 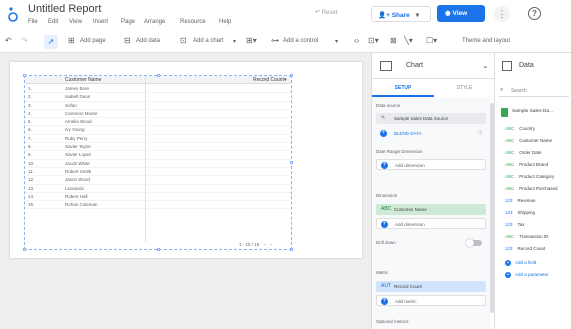 I want to click on image-icon: ⊡▾, so click(x=373, y=40).